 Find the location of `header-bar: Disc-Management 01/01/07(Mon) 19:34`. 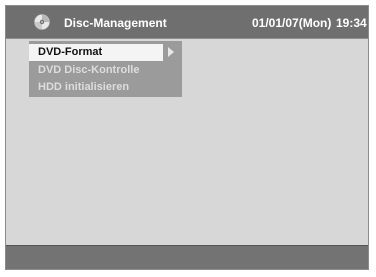

header-bar: Disc-Management 01/01/07(Mon) 19:34 is located at coordinates (187, 22).